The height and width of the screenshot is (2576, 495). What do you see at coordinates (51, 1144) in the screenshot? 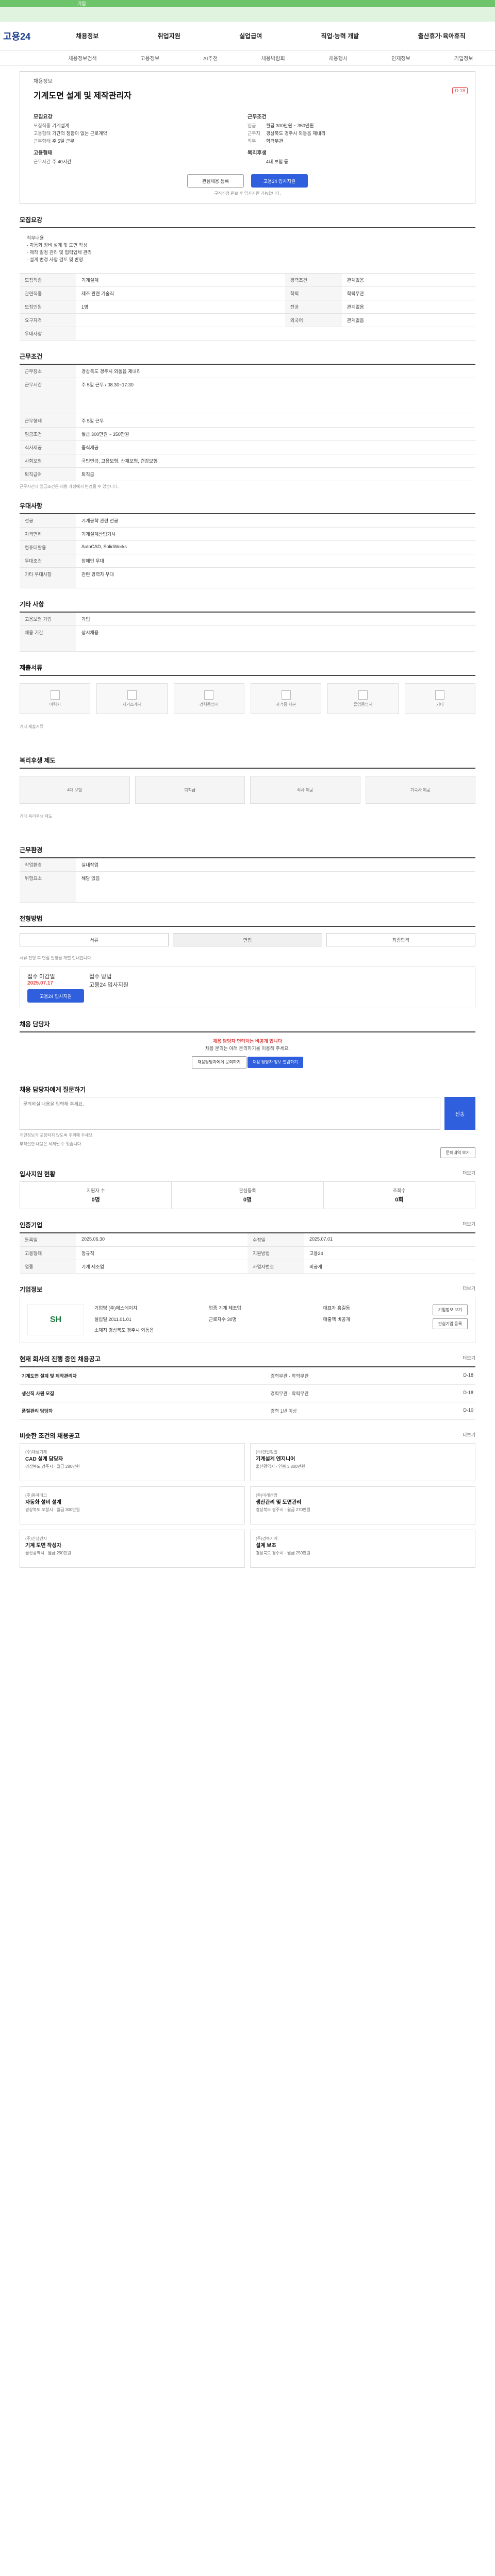
I see `qna-note: 부적절한 내용은 삭제될 수 있습니다.` at bounding box center [51, 1144].